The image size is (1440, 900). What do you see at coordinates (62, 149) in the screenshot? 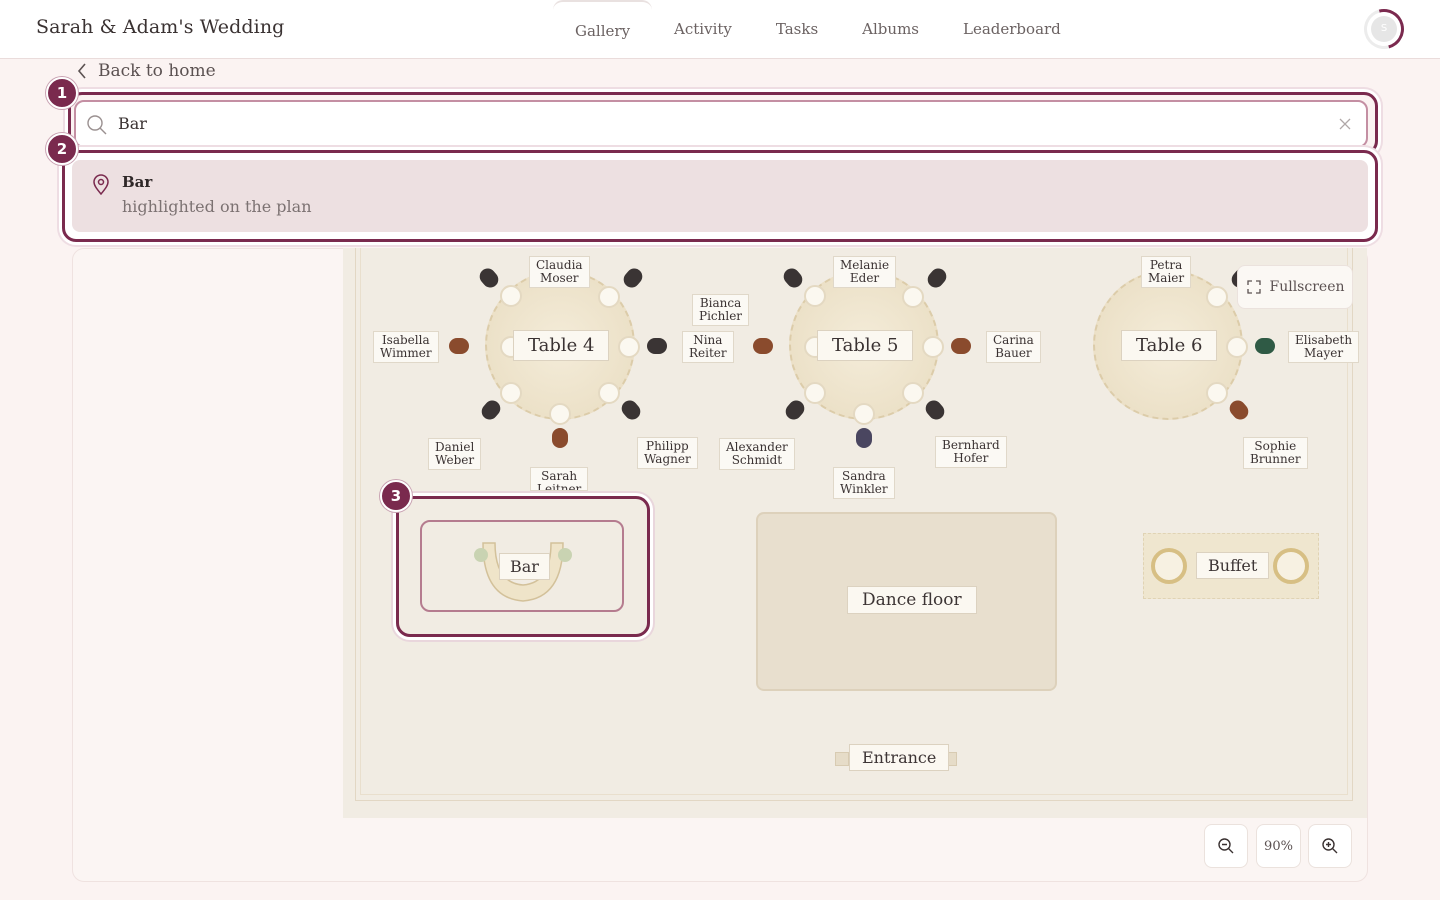
I see `step-badge-2: 2` at bounding box center [62, 149].